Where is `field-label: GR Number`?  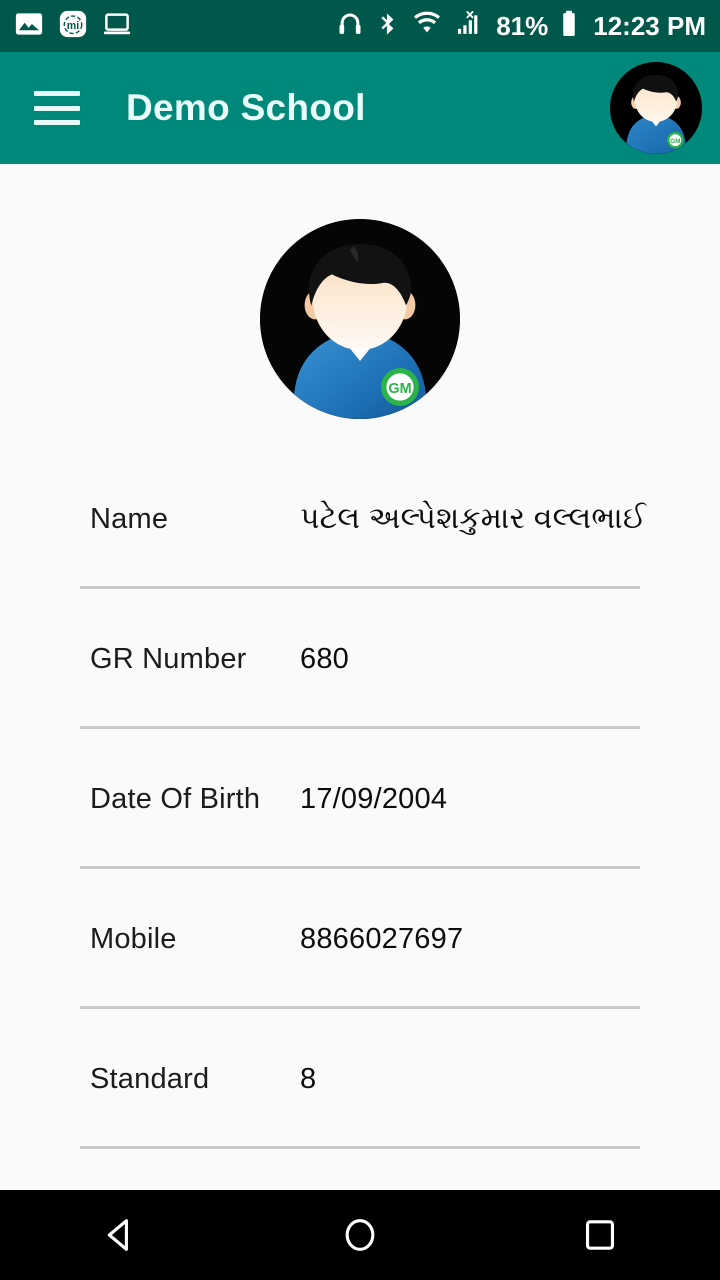 field-label: GR Number is located at coordinates (168, 658).